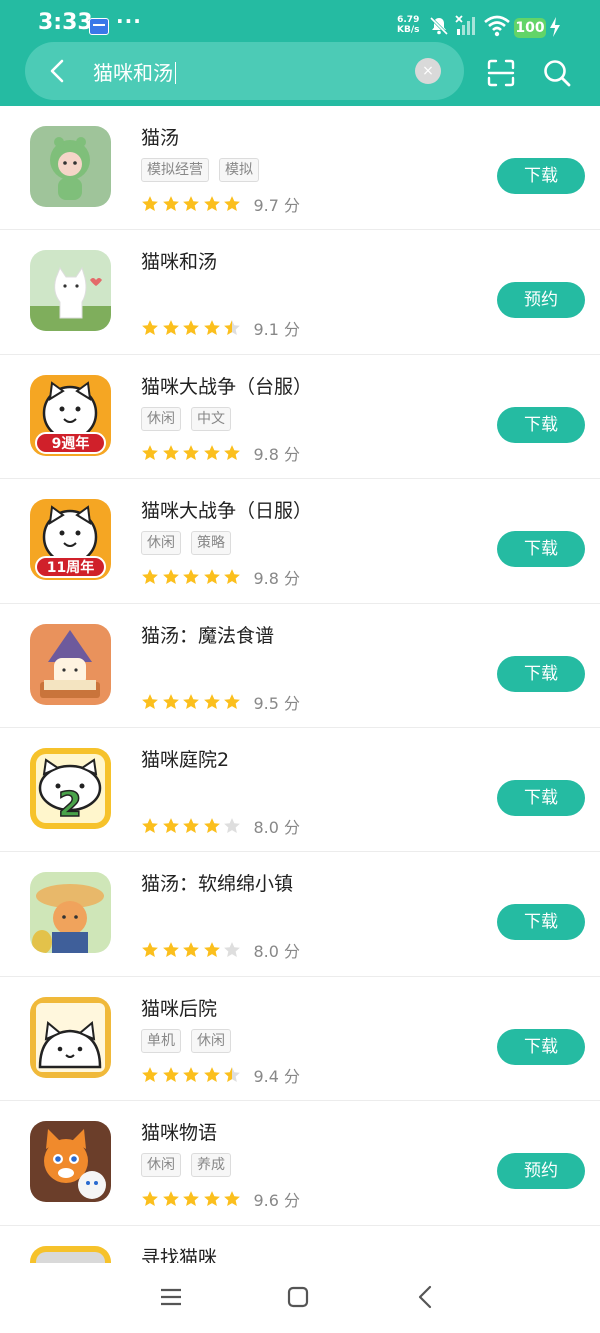  What do you see at coordinates (186, 1040) in the screenshot?
I see `app-tags: 单机 休闲` at bounding box center [186, 1040].